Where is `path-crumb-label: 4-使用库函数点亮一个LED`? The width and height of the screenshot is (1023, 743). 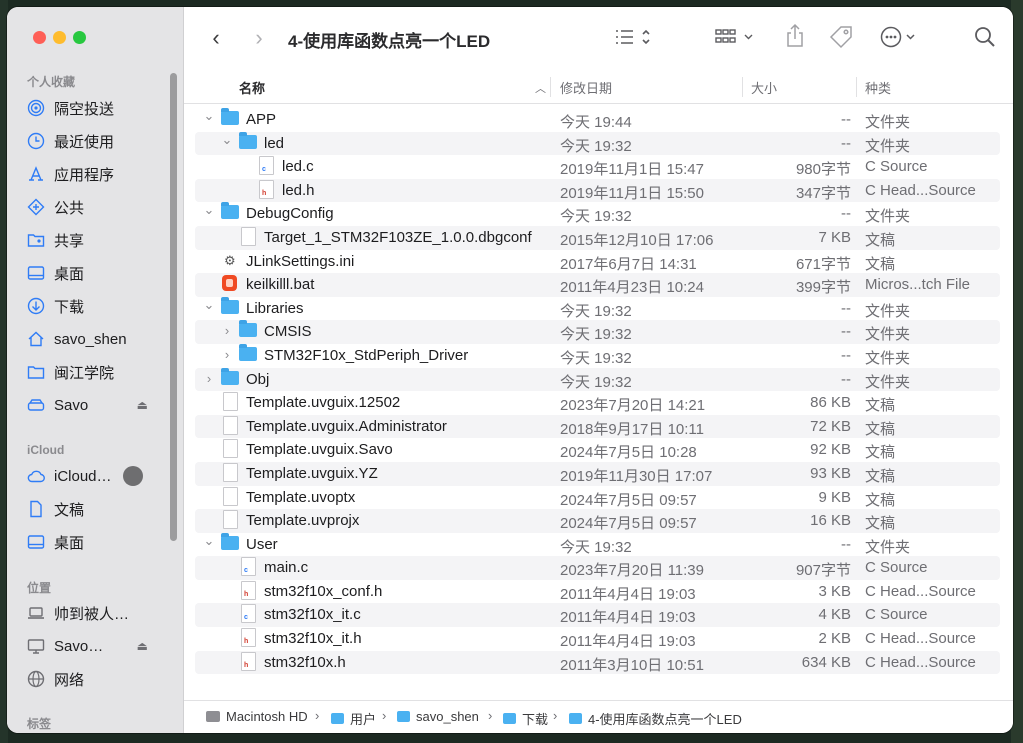
path-crumb-label: 4-使用库函数点亮一个LED is located at coordinates (665, 719).